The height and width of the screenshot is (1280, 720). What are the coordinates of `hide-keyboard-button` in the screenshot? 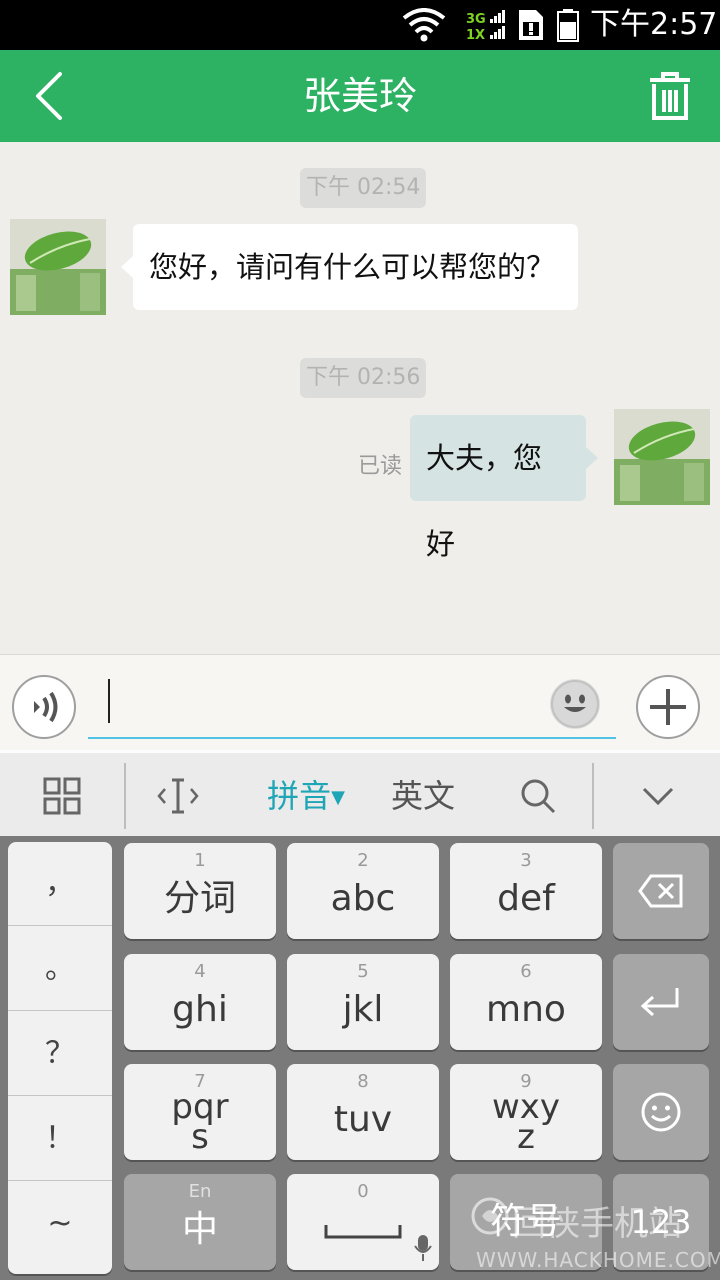 It's located at (658, 796).